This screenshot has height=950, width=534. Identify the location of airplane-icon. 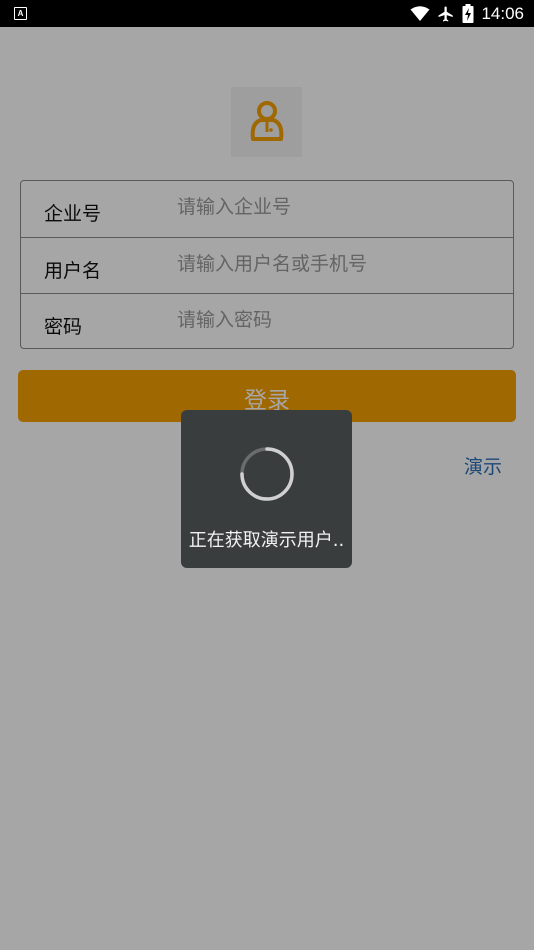
(446, 13).